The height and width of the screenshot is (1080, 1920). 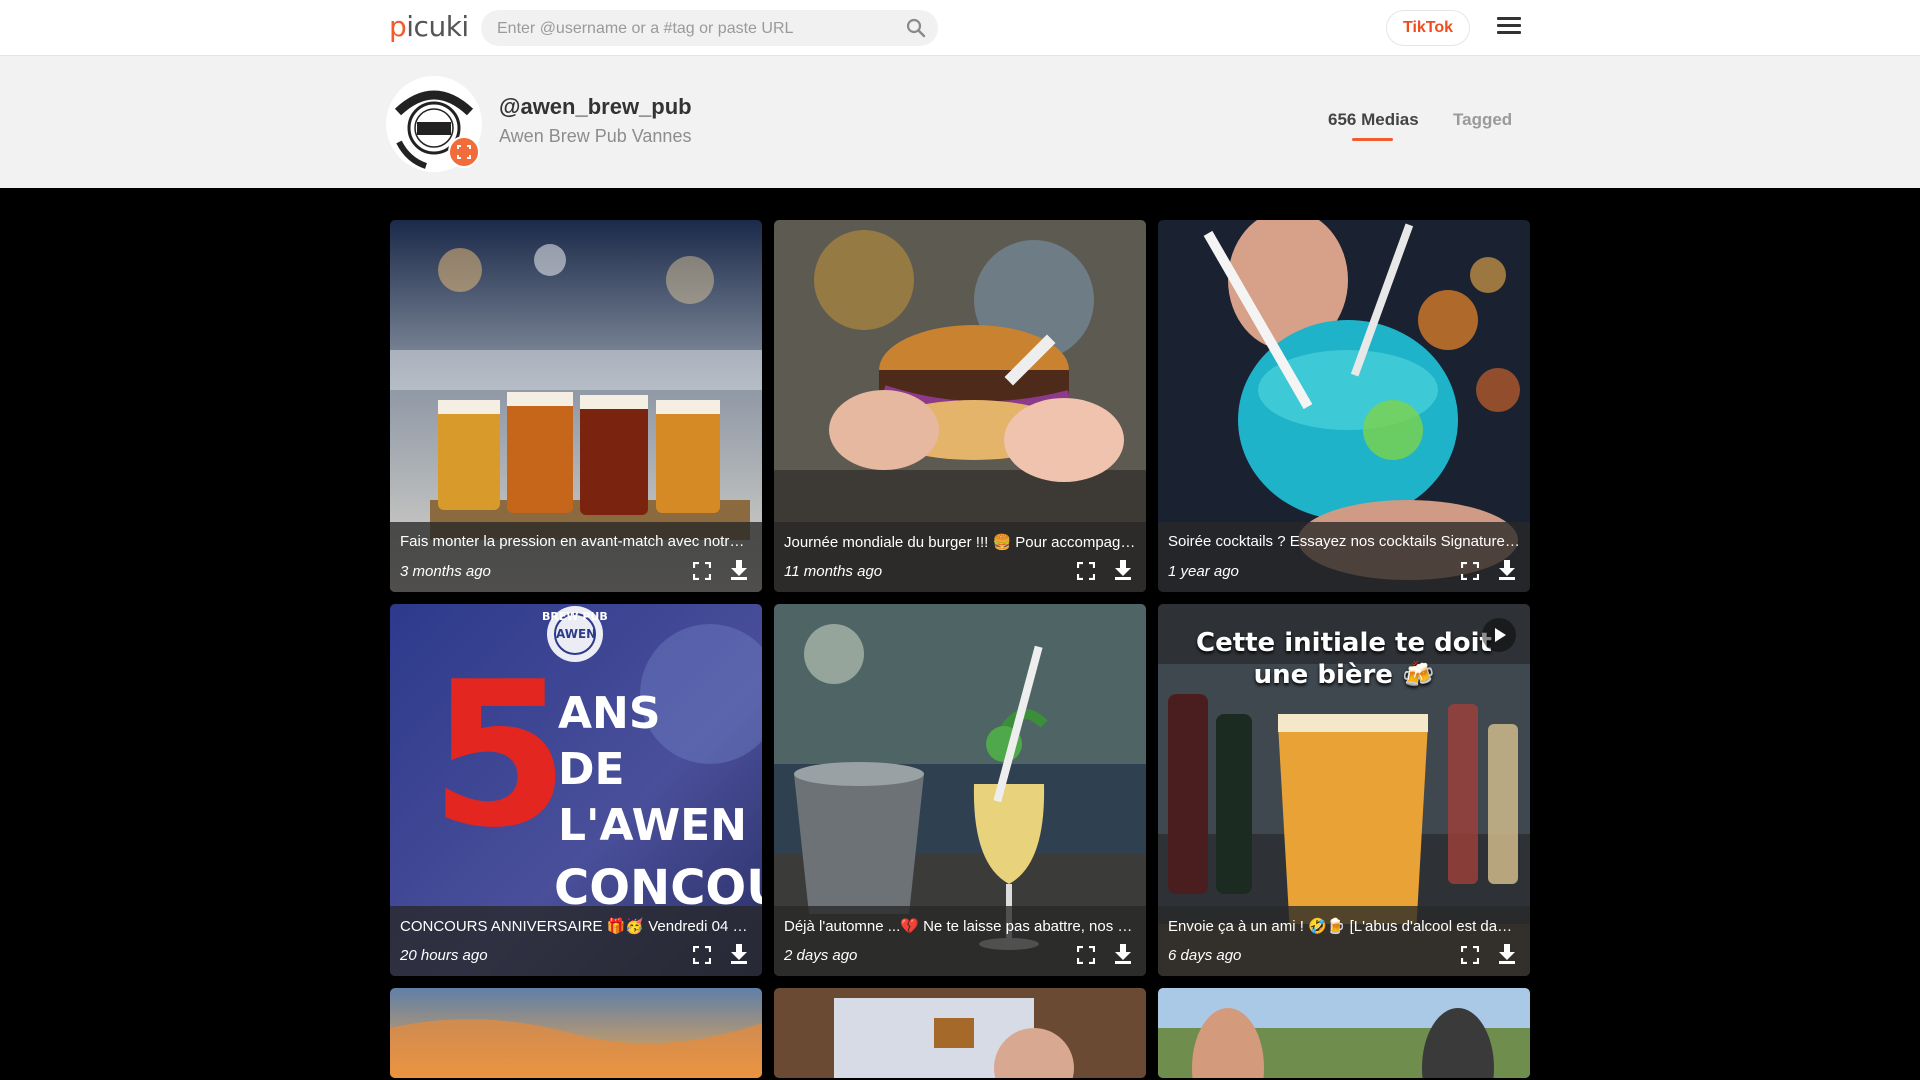 What do you see at coordinates (1509, 28) in the screenshot?
I see `hamburger-menu-icon` at bounding box center [1509, 28].